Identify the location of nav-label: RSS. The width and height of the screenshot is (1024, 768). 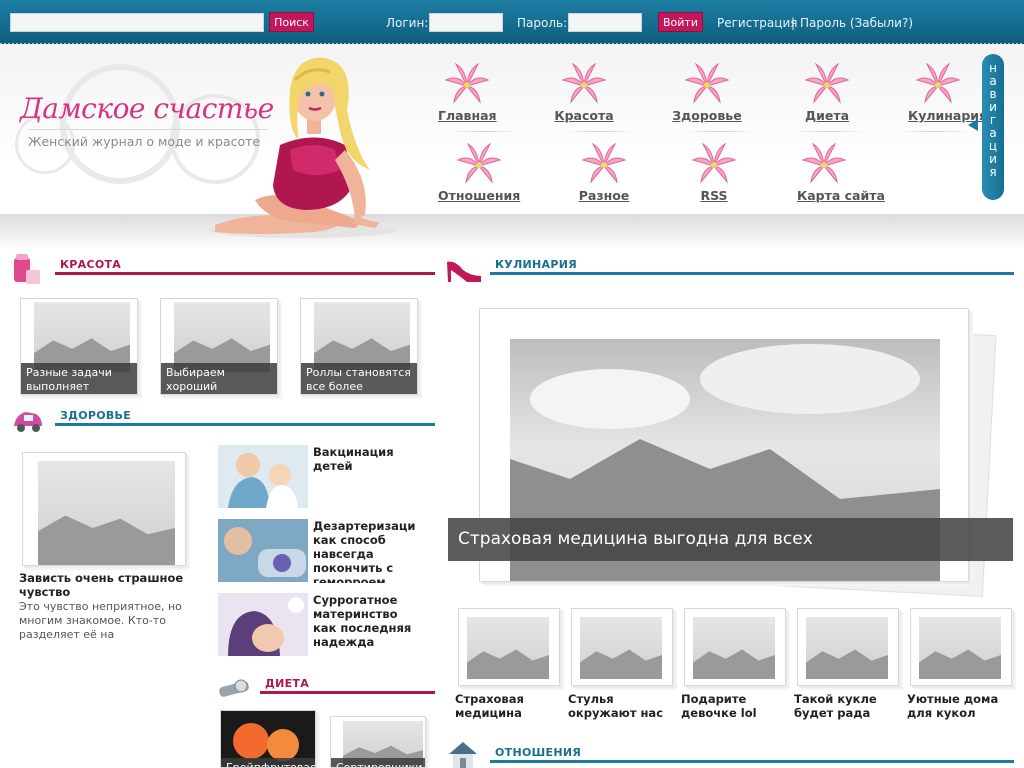
(714, 195).